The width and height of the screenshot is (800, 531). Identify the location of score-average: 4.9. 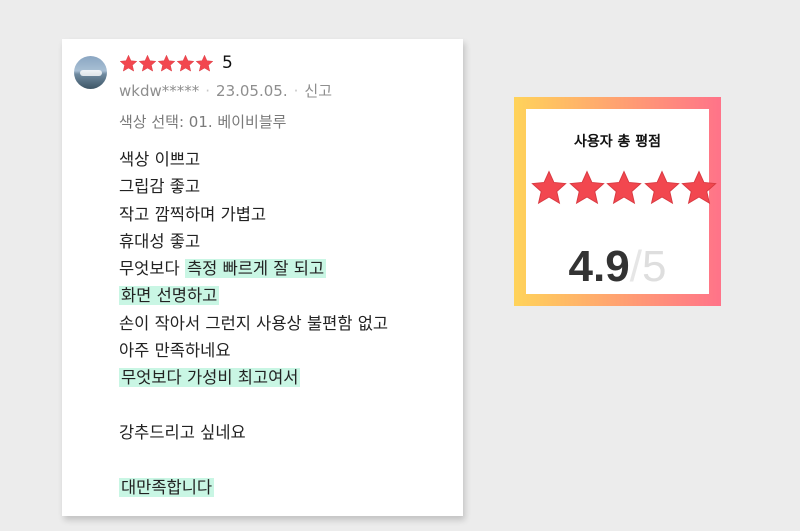
(599, 266).